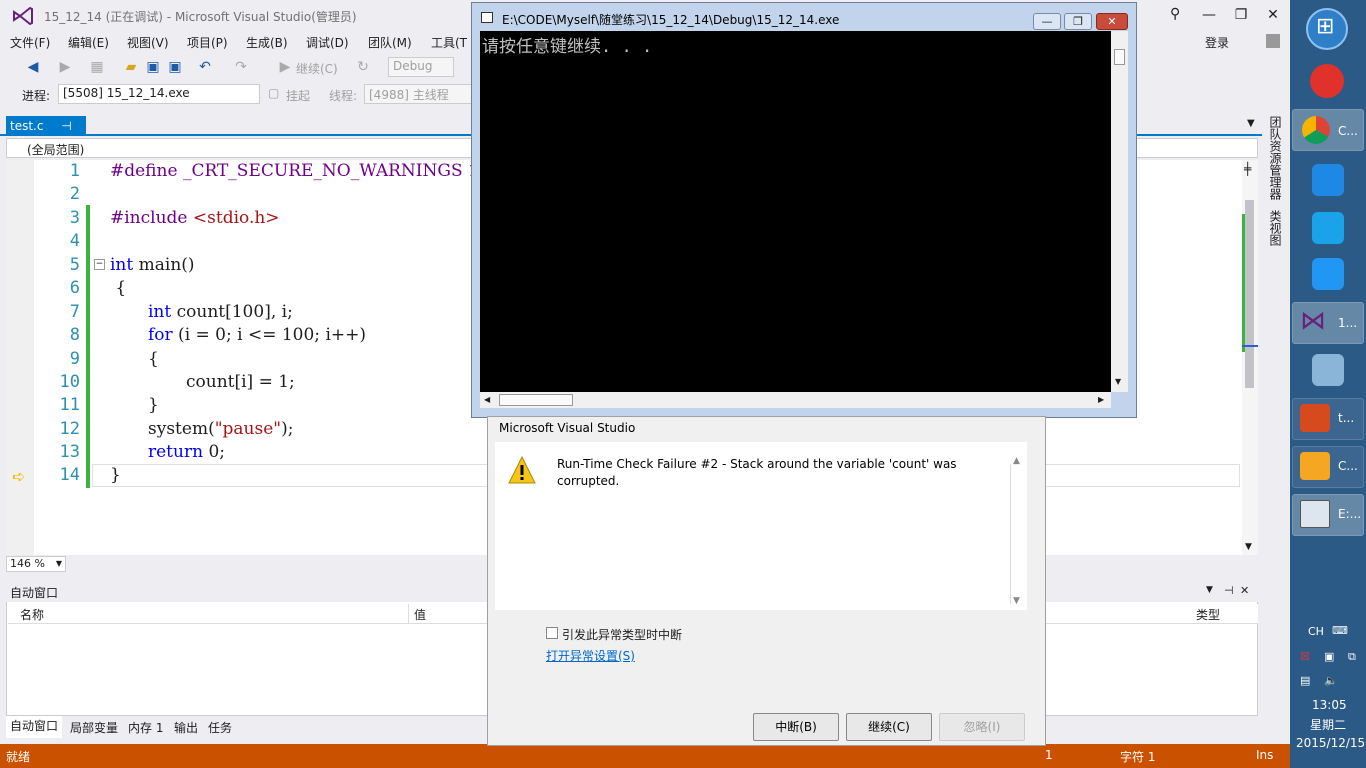 Image resolution: width=1366 pixels, height=768 pixels. Describe the element at coordinates (257, 335) in the screenshot. I see `code-line-8: for (i = 0; i <= 100; i++)` at that location.